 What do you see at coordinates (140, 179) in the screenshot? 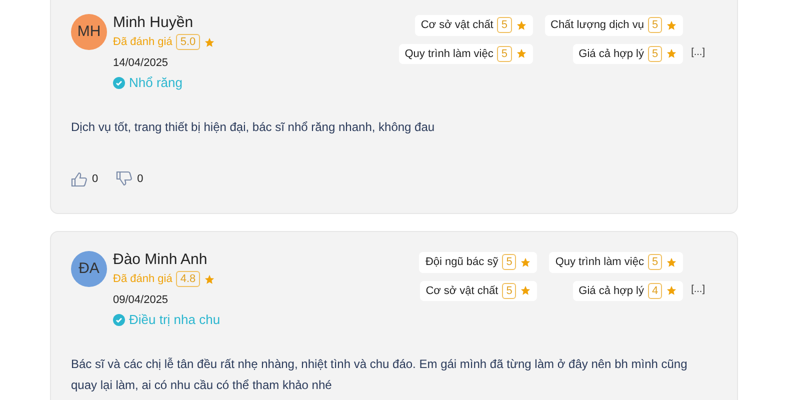
I see `dislike-count: 0` at bounding box center [140, 179].